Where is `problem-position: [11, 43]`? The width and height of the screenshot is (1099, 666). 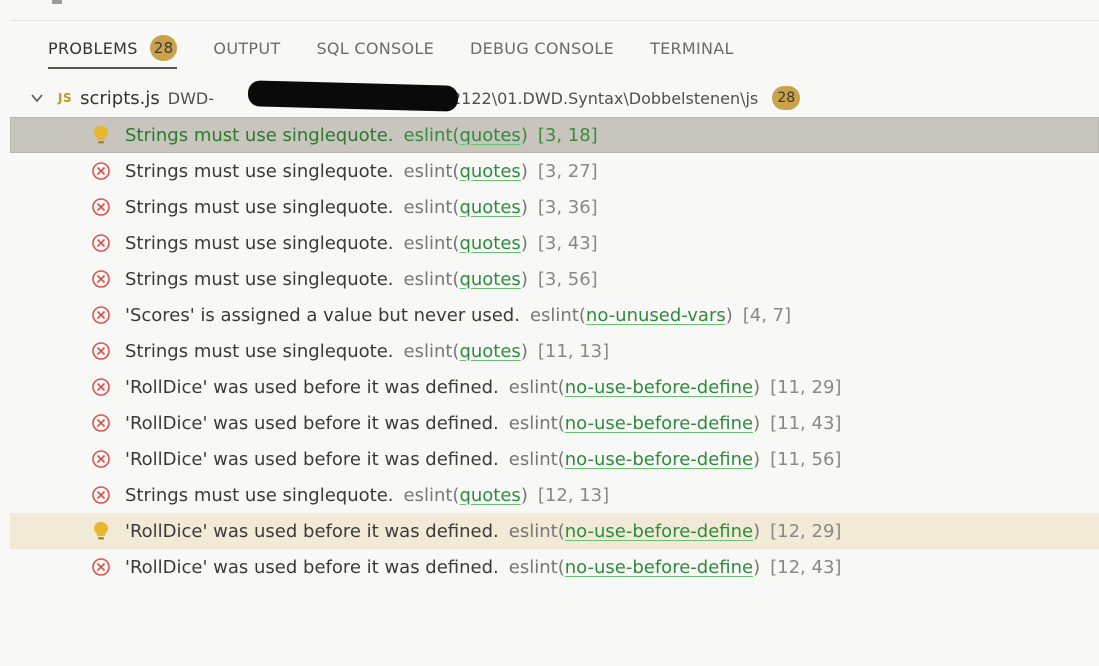 problem-position: [11, 43] is located at coordinates (806, 423).